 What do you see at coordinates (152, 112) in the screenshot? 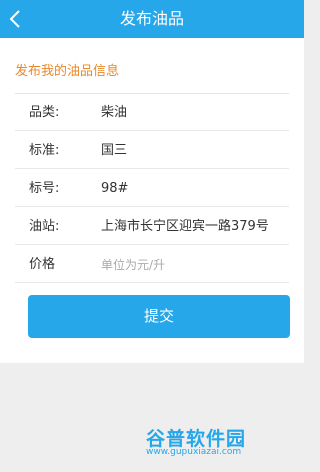
I see `field-row-category: 品类: 柴油` at bounding box center [152, 112].